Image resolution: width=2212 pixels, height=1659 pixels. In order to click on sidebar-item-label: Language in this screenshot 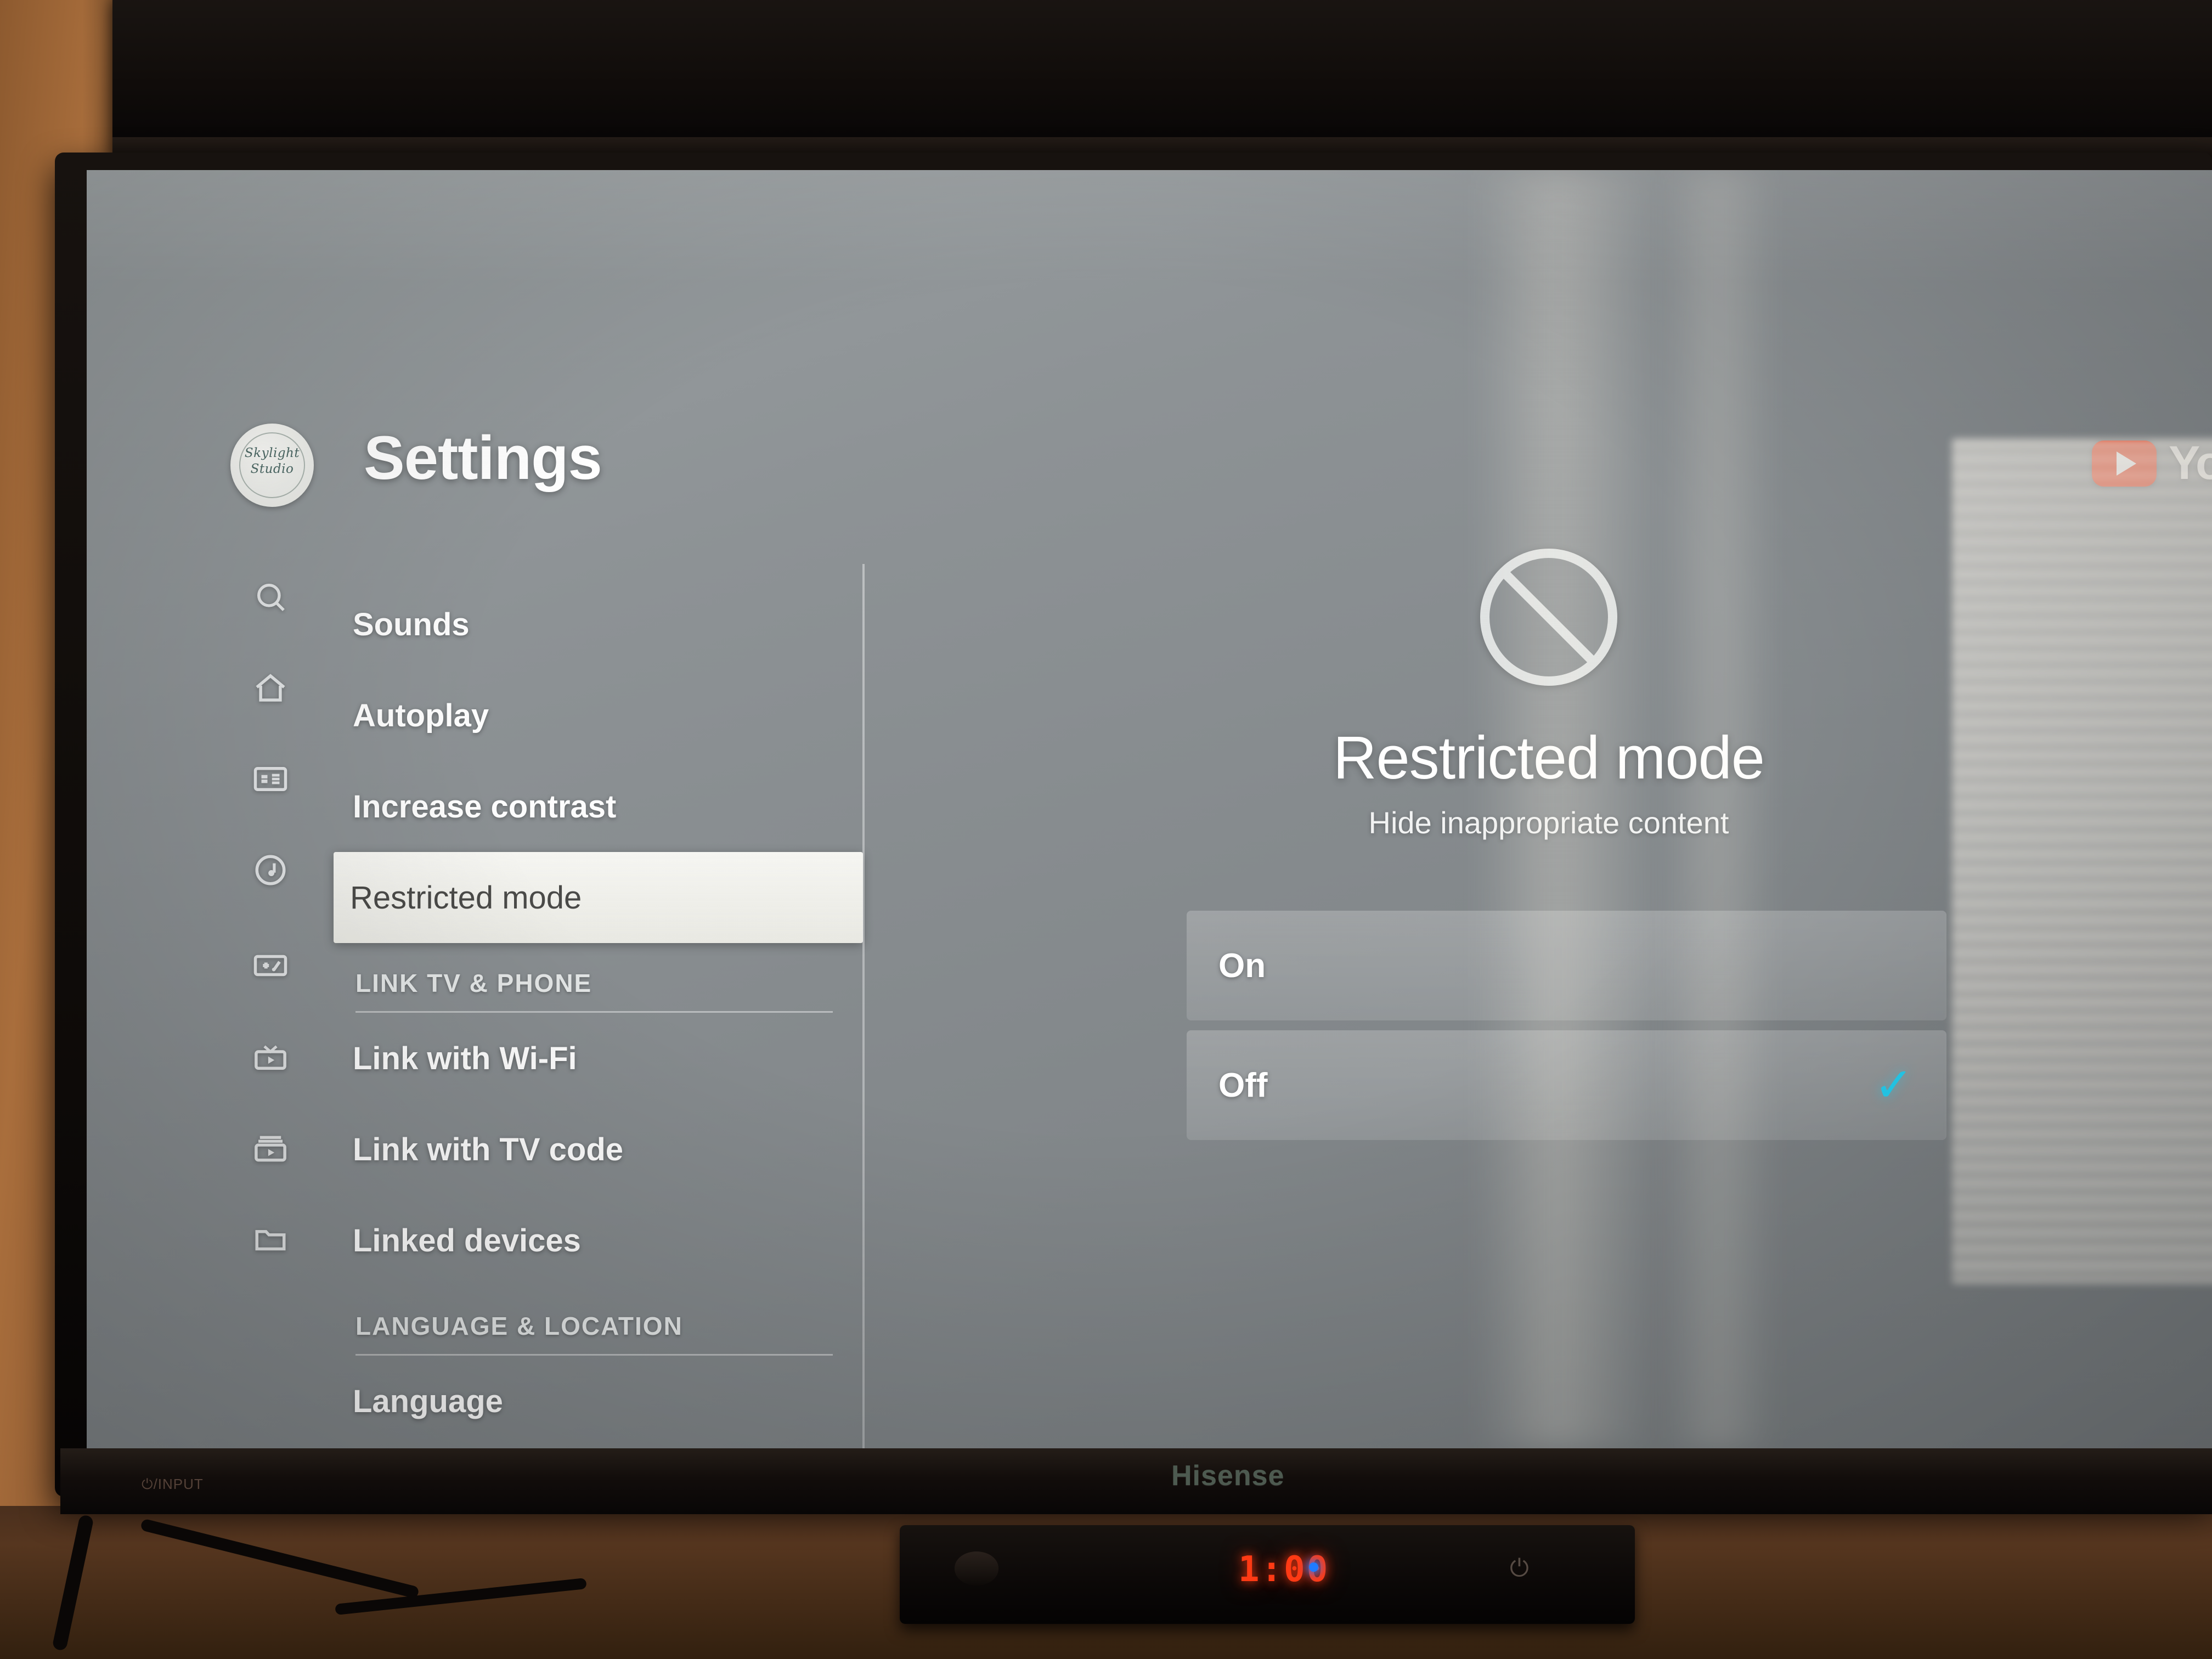, I will do `click(428, 1401)`.